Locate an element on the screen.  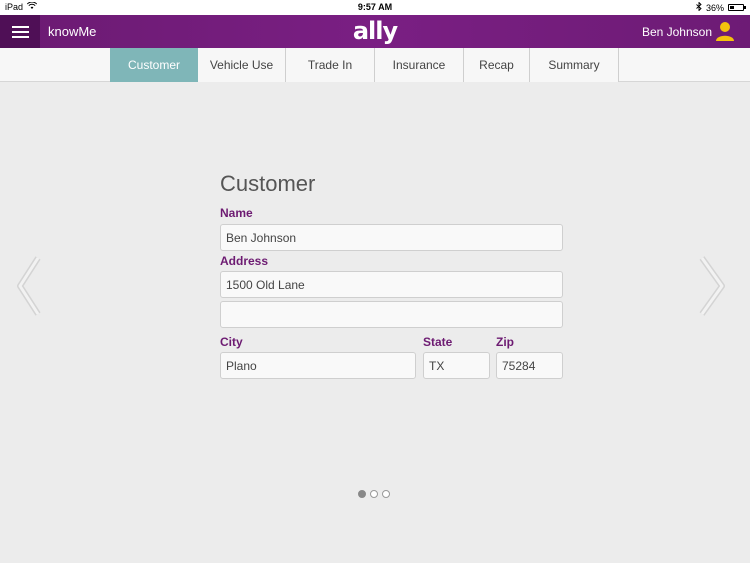
tab-vehicle-use: Vehicle Use is located at coordinates (242, 65).